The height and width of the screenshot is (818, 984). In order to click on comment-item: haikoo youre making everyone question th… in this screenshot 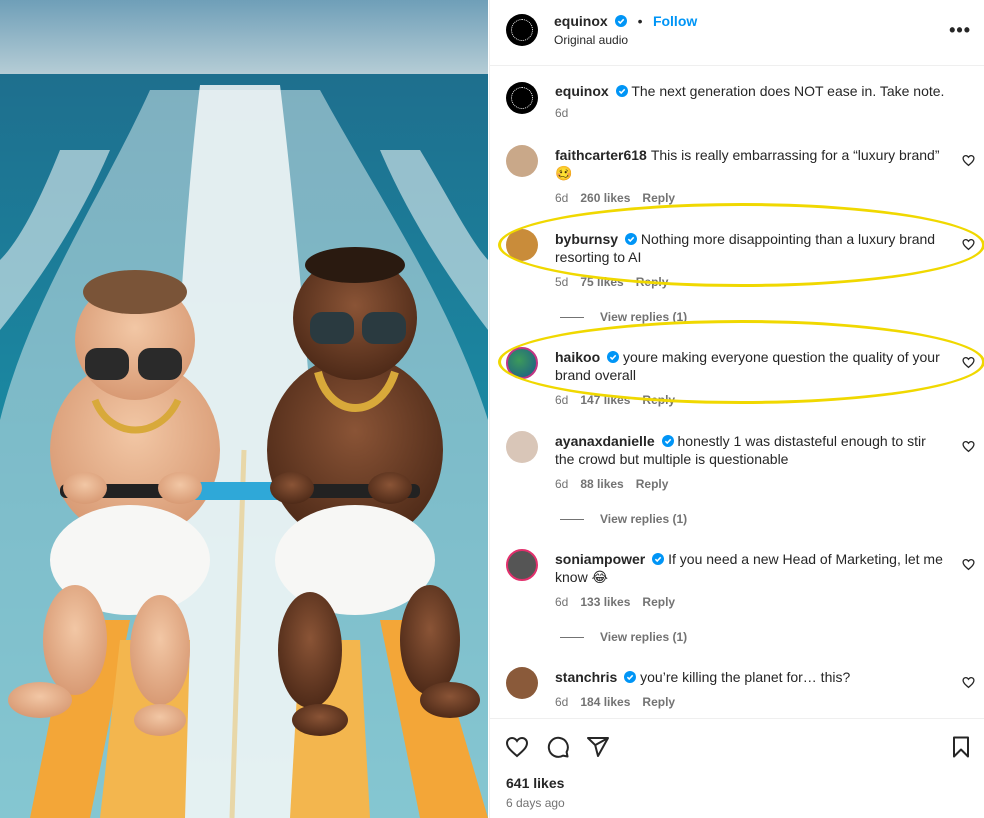, I will do `click(737, 382)`.